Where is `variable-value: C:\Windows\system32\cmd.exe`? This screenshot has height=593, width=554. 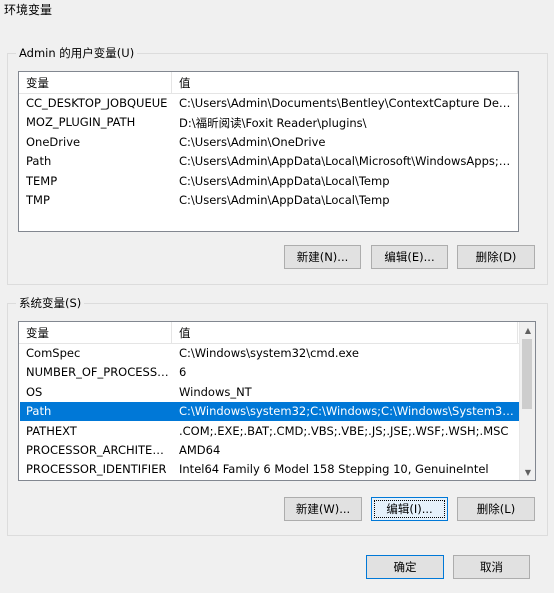 variable-value: C:\Windows\system32\cmd.exe is located at coordinates (269, 353).